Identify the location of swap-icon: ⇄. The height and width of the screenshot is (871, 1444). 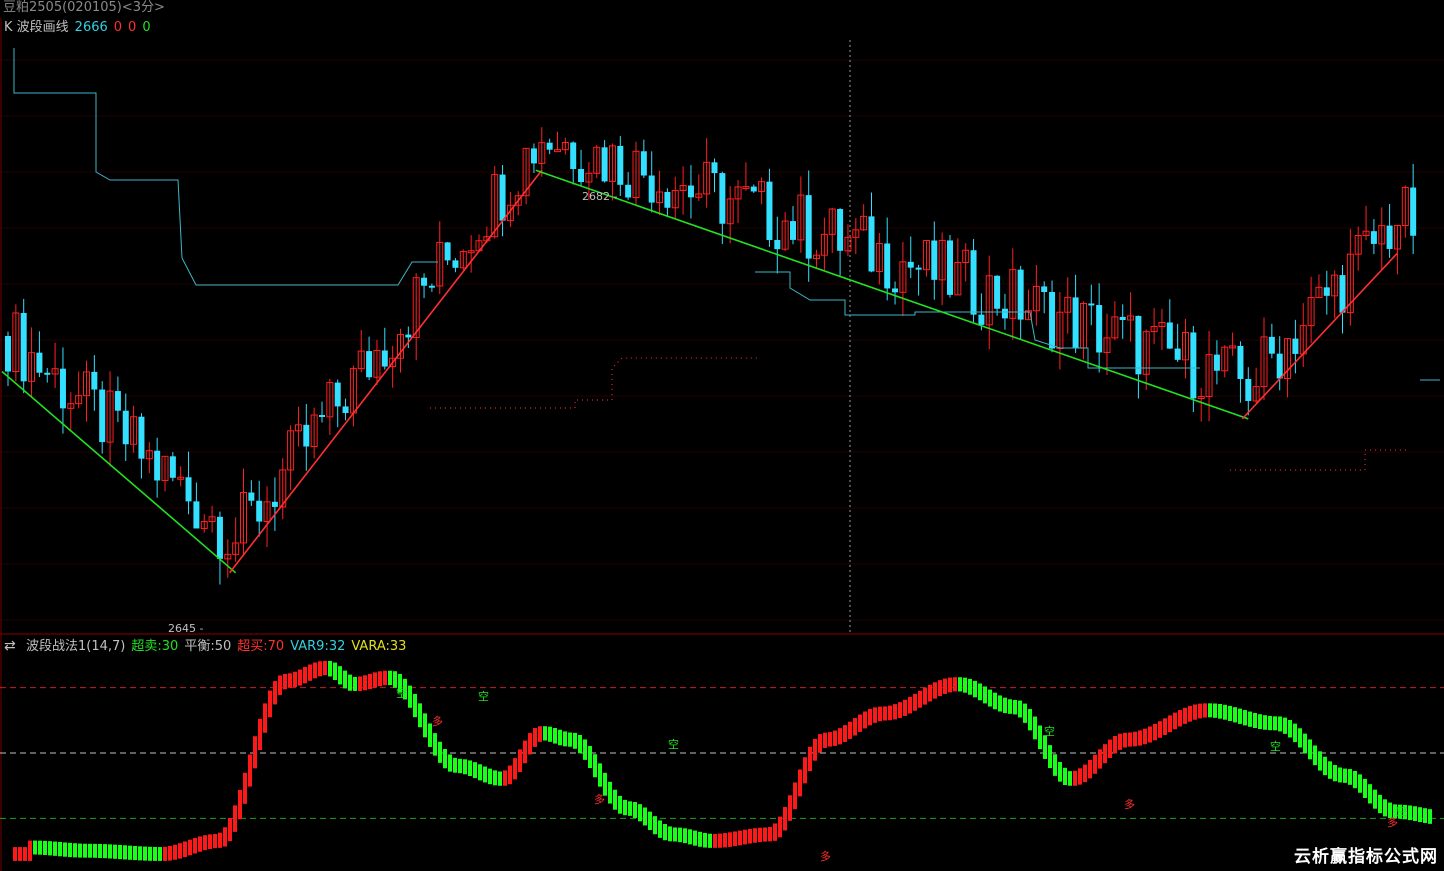
(12, 646).